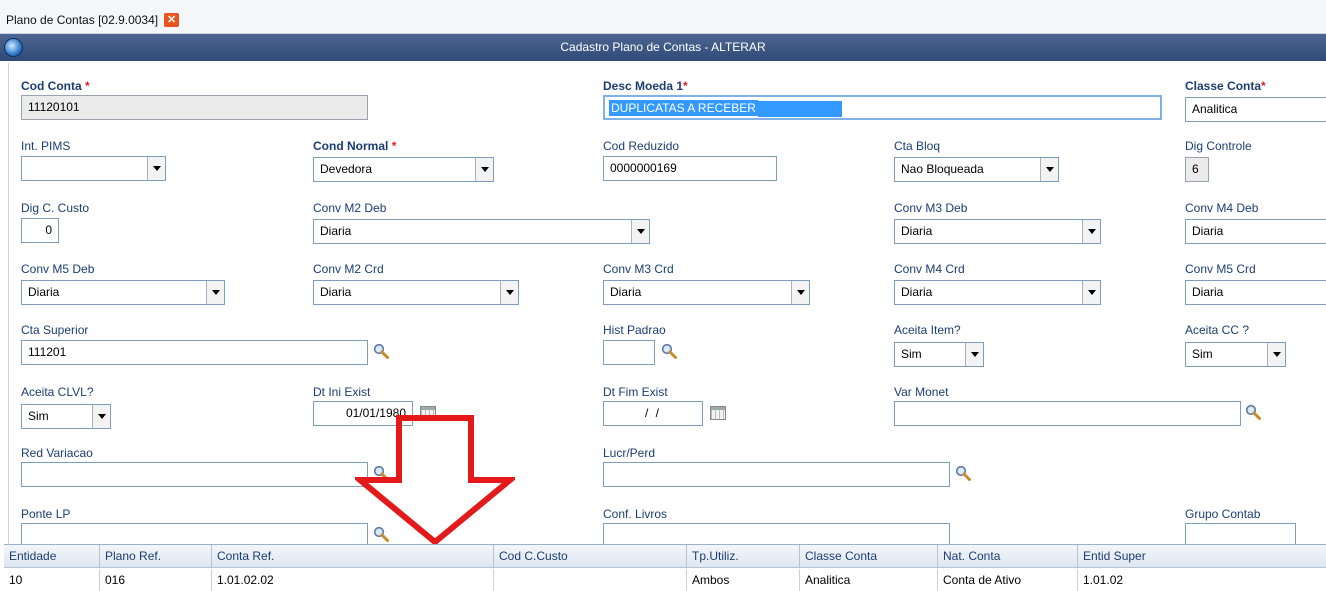 This screenshot has height=591, width=1326. What do you see at coordinates (353, 556) in the screenshot?
I see `column-header: Conta Ref.` at bounding box center [353, 556].